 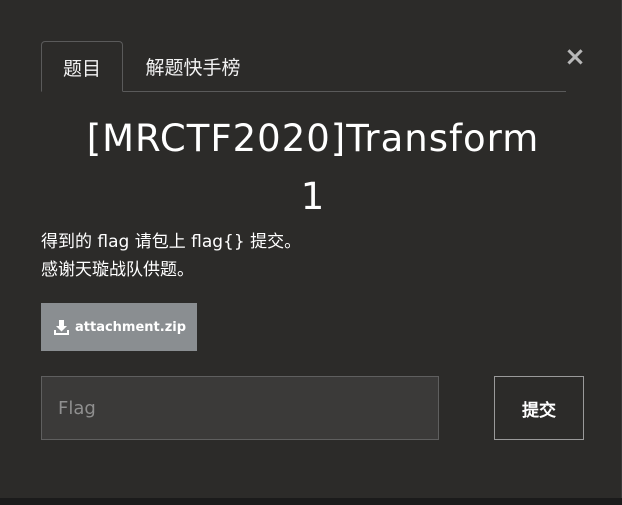 What do you see at coordinates (303, 66) in the screenshot?
I see `modal-tab-bar: 题目 解题快手榜` at bounding box center [303, 66].